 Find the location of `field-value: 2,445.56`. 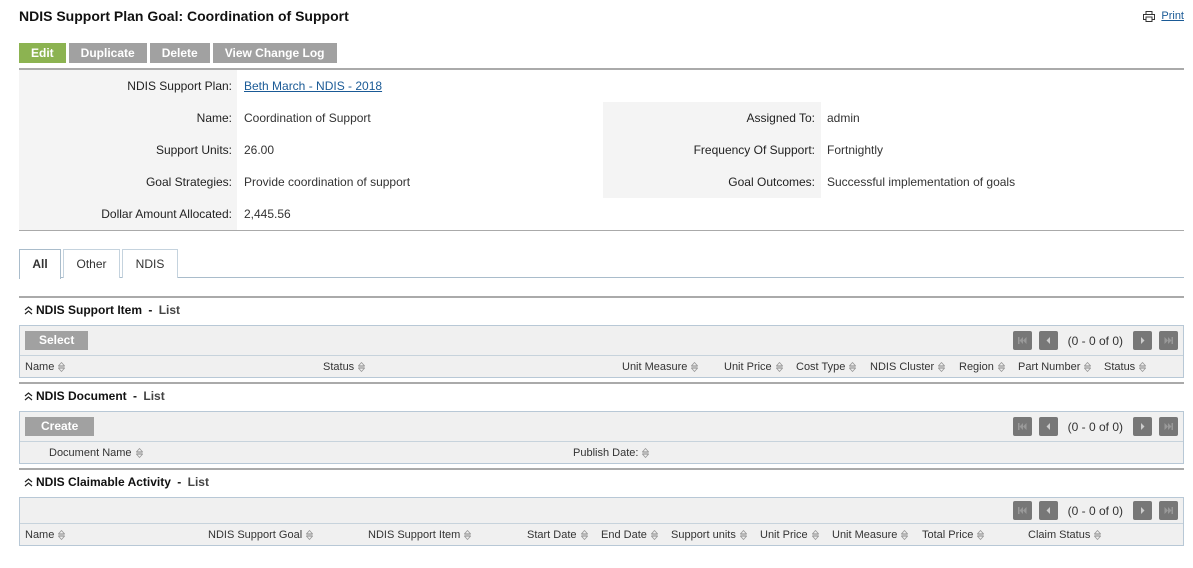

field-value: 2,445.56 is located at coordinates (267, 214).